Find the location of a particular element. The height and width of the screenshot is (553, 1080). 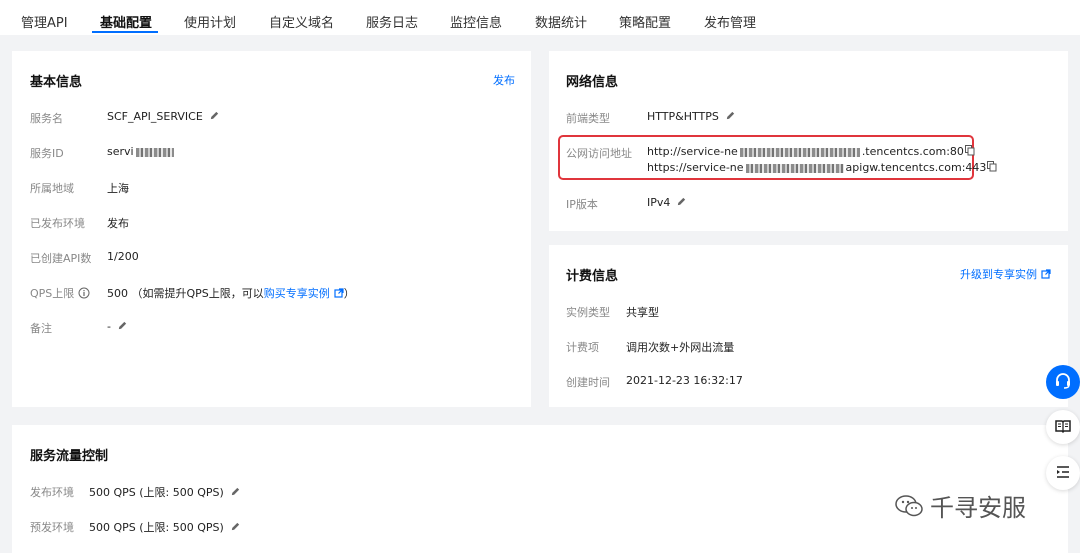

tab-release-management: 发布管理 is located at coordinates (730, 21).